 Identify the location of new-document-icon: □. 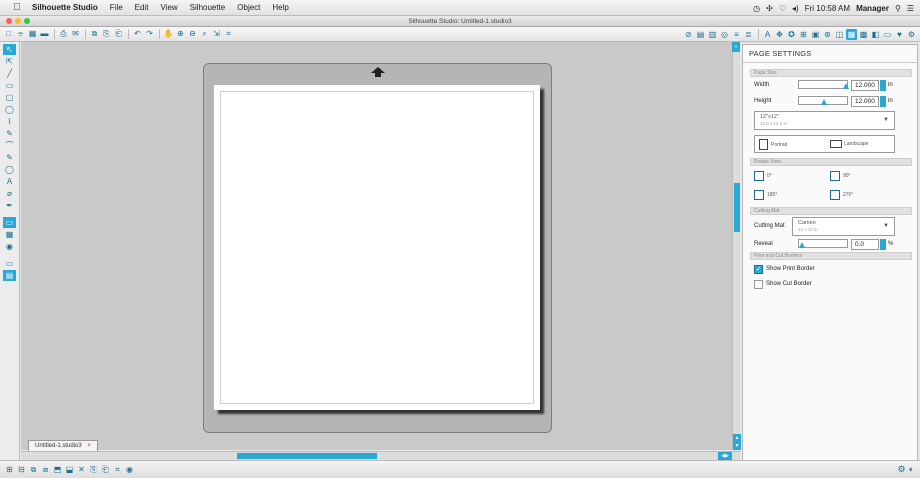
(8, 34).